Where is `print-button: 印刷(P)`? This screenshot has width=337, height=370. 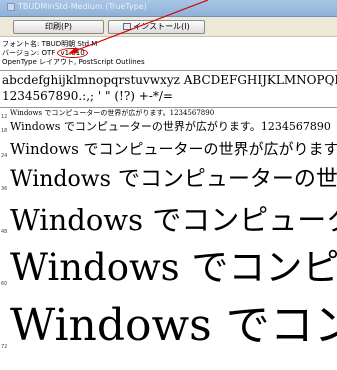
print-button: 印刷(P) is located at coordinates (58, 27).